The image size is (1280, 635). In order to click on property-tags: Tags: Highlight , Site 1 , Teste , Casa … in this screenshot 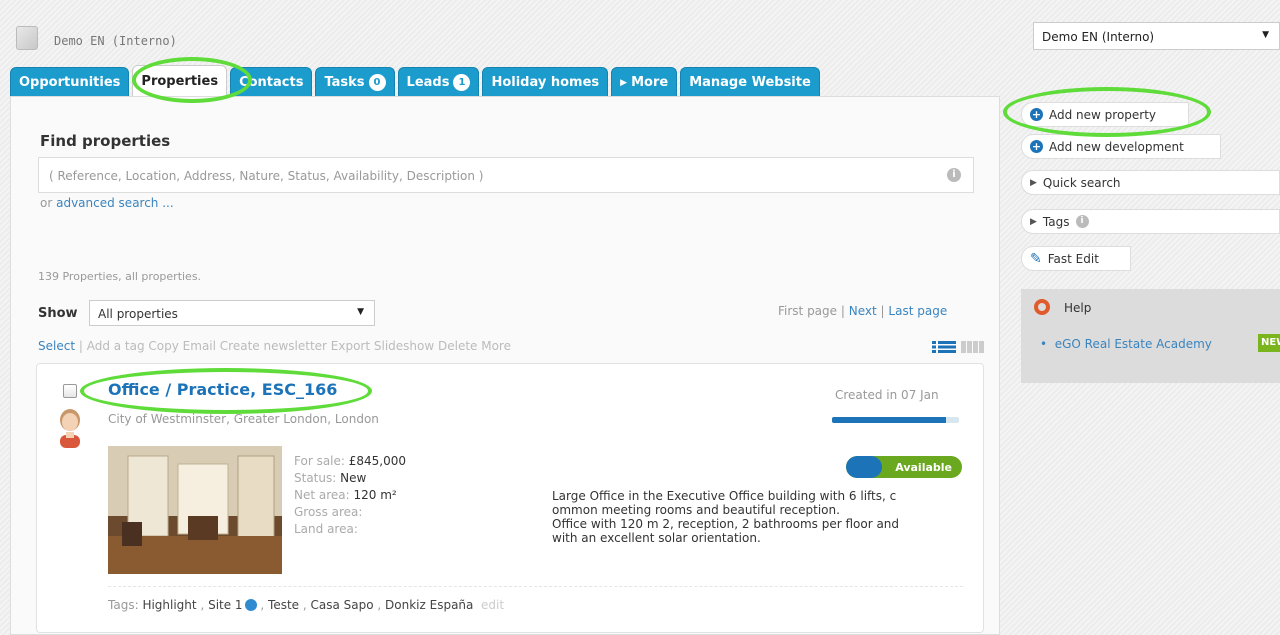, I will do `click(306, 605)`.